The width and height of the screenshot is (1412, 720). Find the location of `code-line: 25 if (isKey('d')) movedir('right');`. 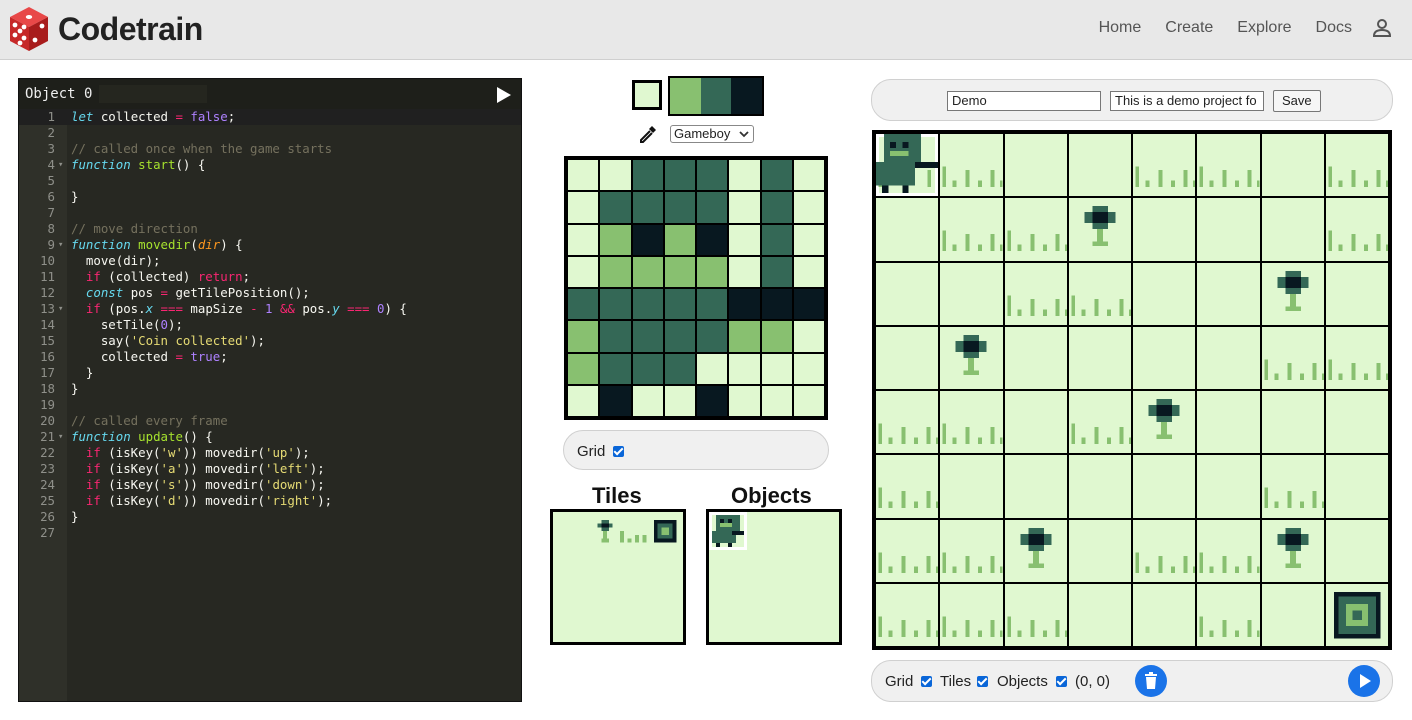

code-line: 25 if (isKey('d')) movedir('right'); is located at coordinates (270, 501).